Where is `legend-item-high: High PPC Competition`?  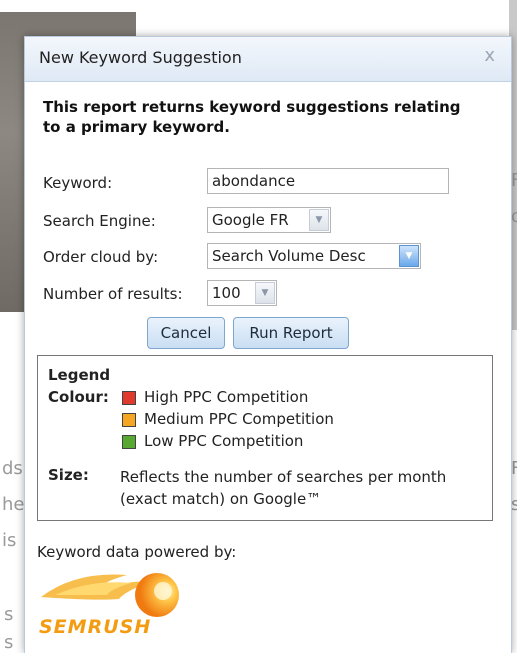
legend-item-high: High PPC Competition is located at coordinates (226, 397).